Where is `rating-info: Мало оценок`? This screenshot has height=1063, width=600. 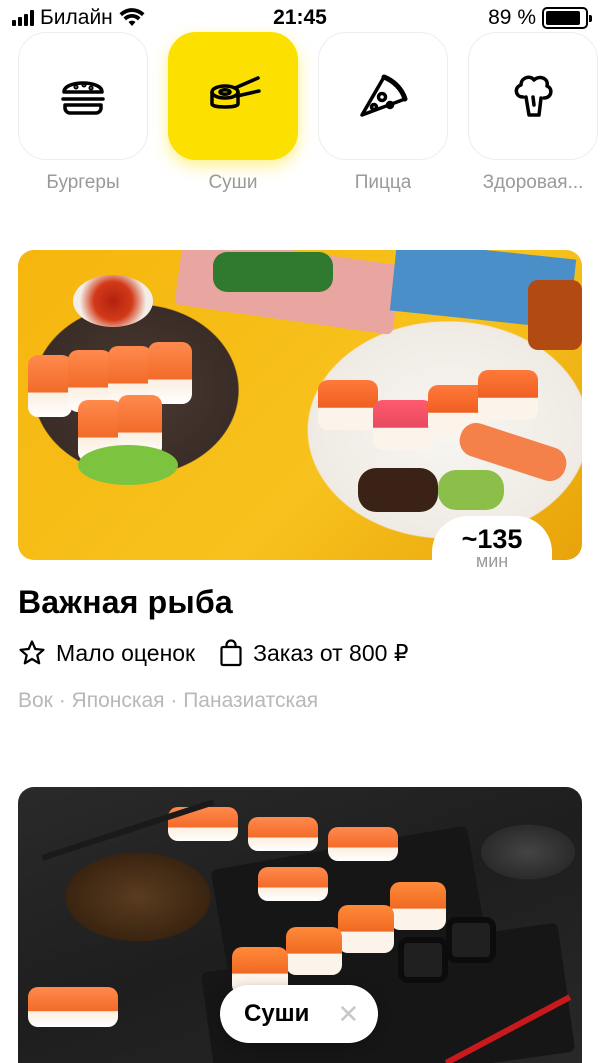
rating-info: Мало оценок is located at coordinates (106, 653).